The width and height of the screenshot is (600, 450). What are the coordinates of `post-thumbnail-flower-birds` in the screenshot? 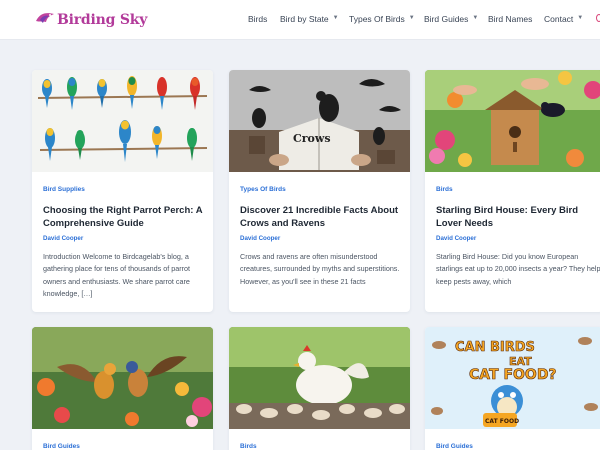 It's located at (122, 378).